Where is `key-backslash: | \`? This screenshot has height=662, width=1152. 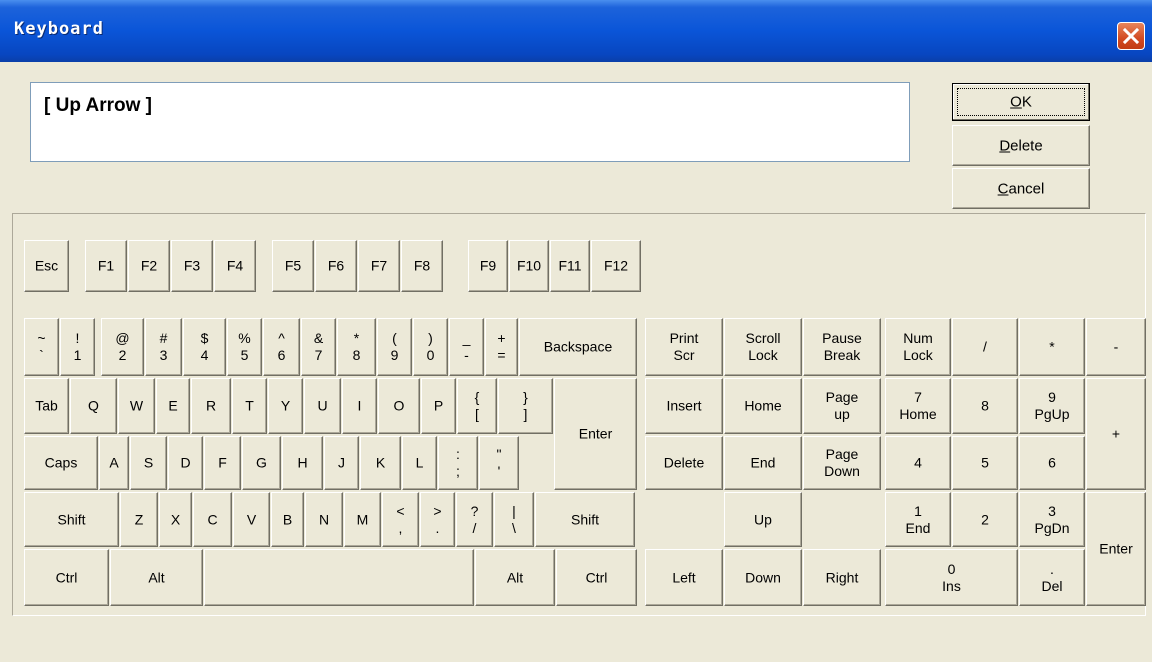
key-backslash: | \ is located at coordinates (514, 519).